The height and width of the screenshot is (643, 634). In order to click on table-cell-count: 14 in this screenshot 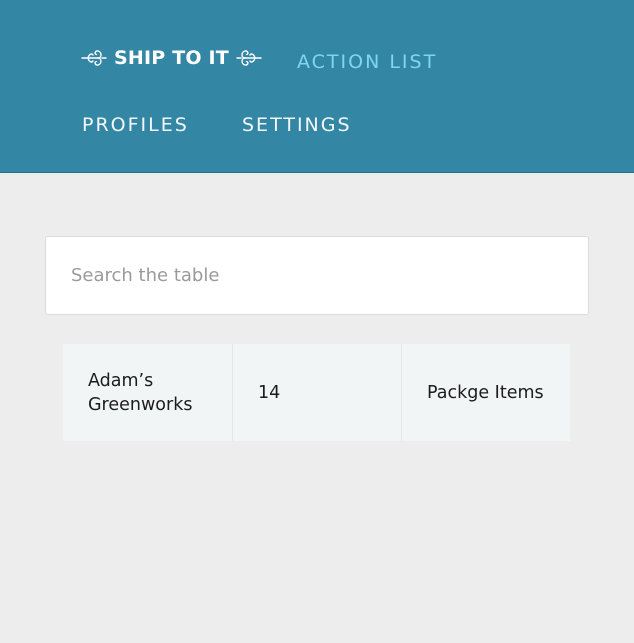, I will do `click(316, 392)`.